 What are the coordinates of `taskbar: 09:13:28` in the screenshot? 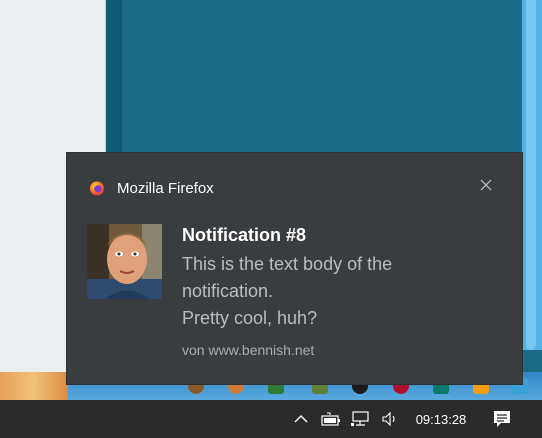 It's located at (271, 419).